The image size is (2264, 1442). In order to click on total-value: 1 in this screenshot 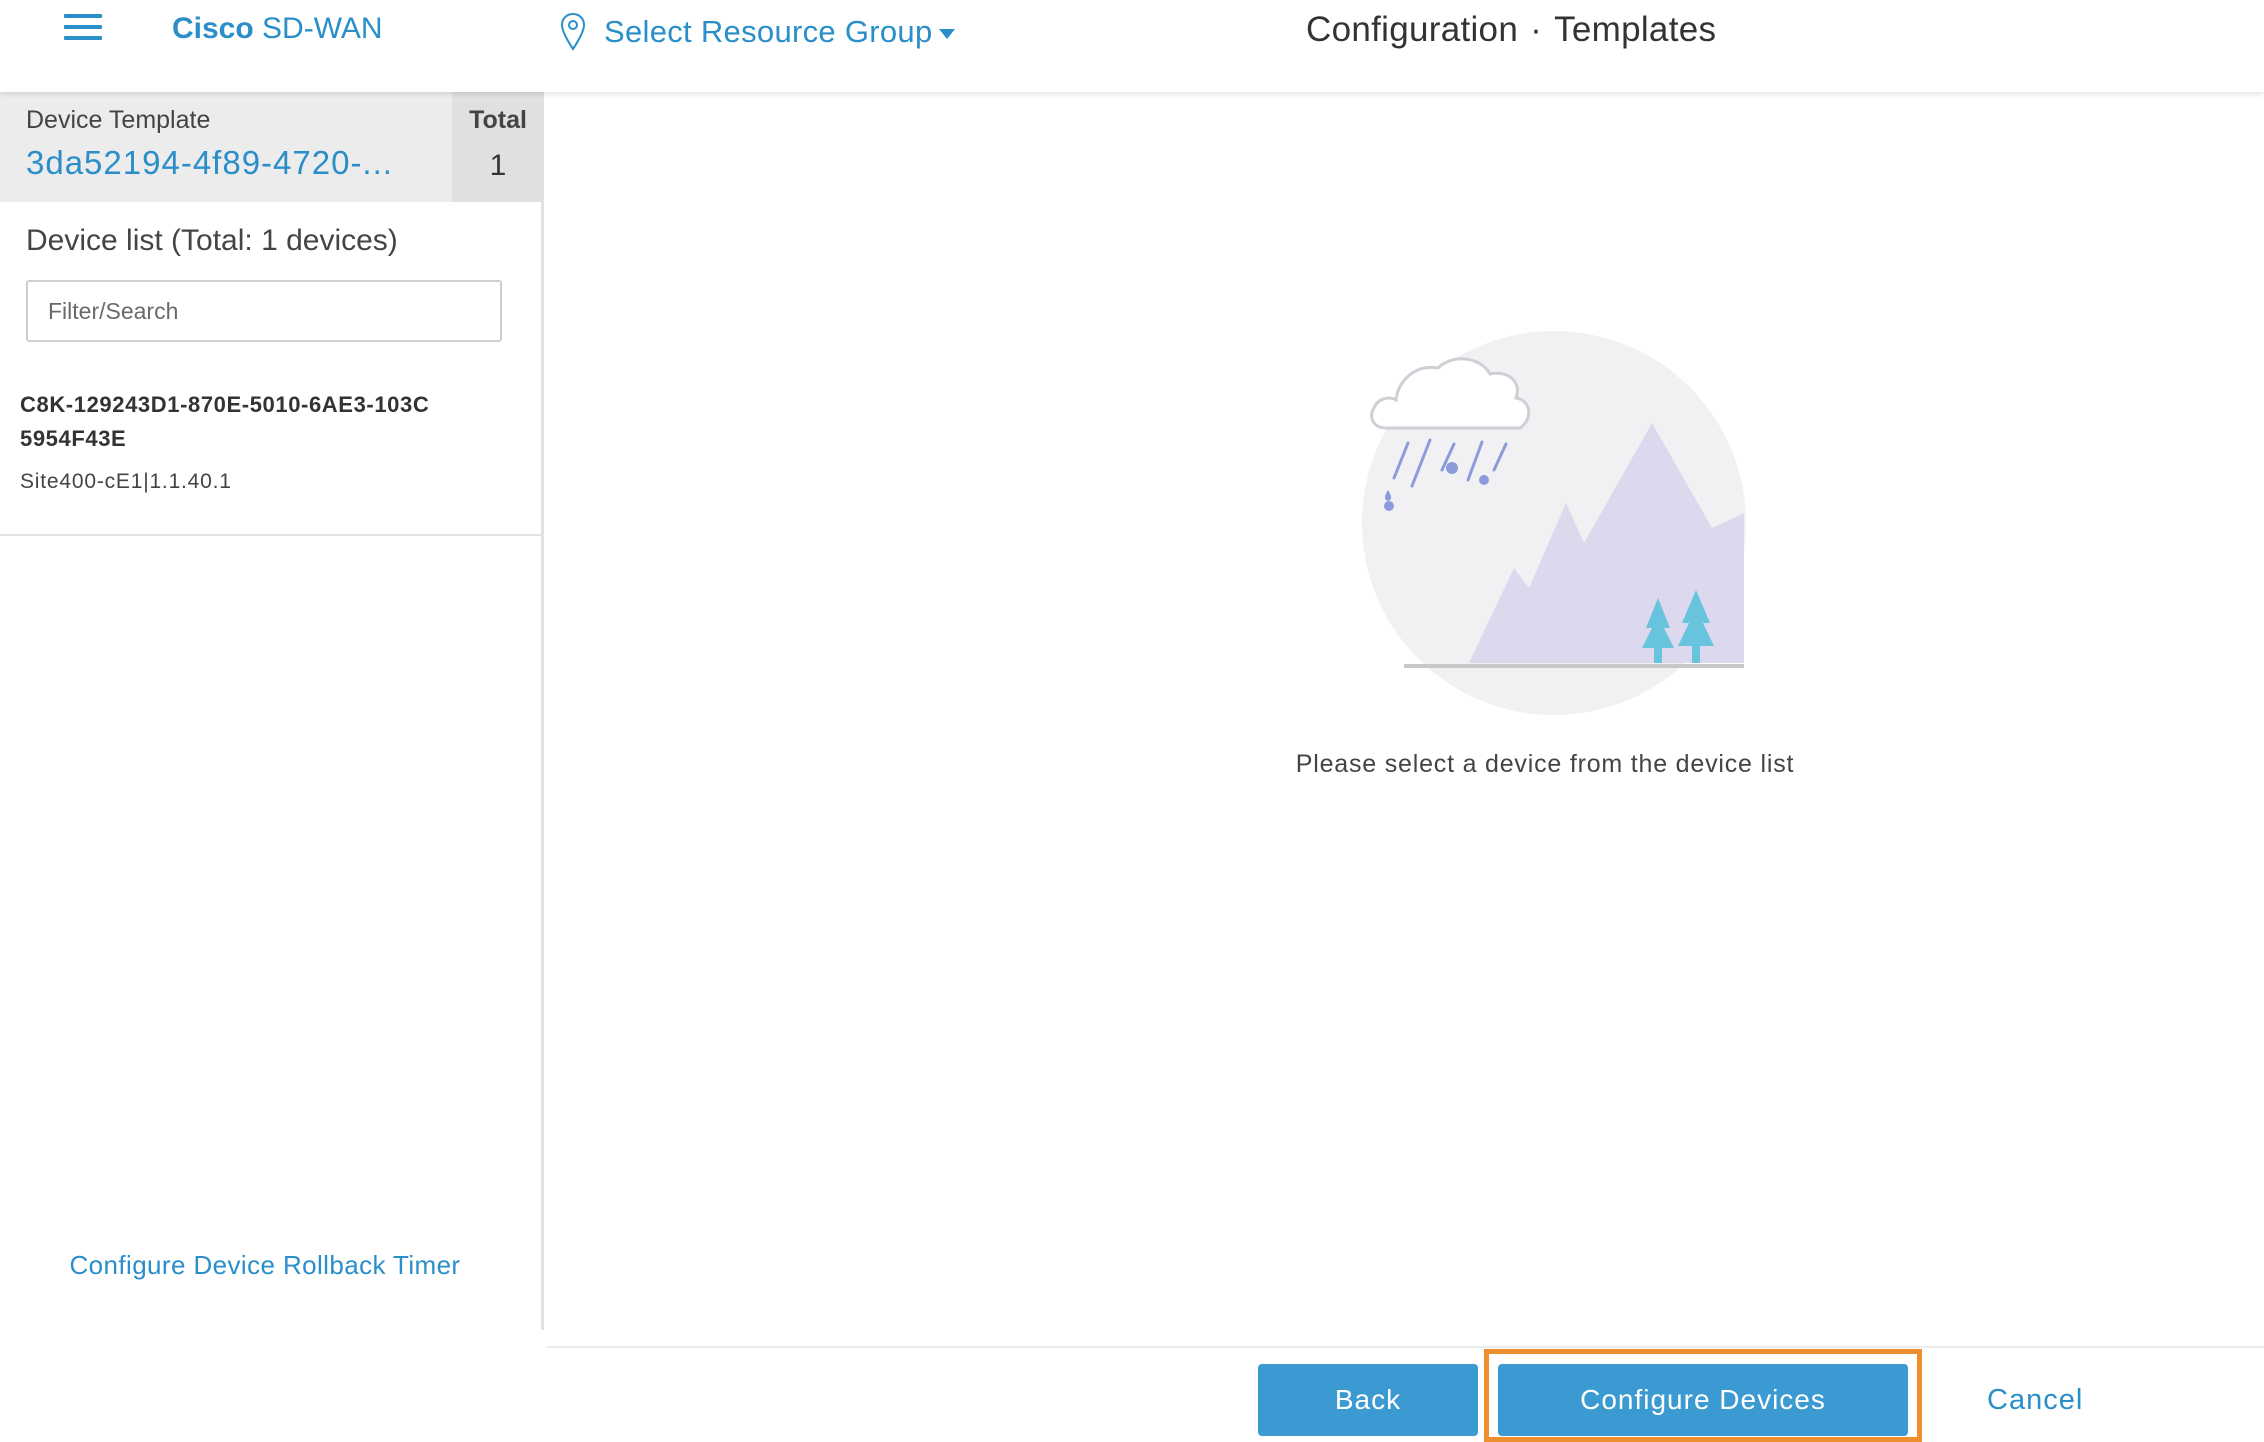, I will do `click(498, 165)`.